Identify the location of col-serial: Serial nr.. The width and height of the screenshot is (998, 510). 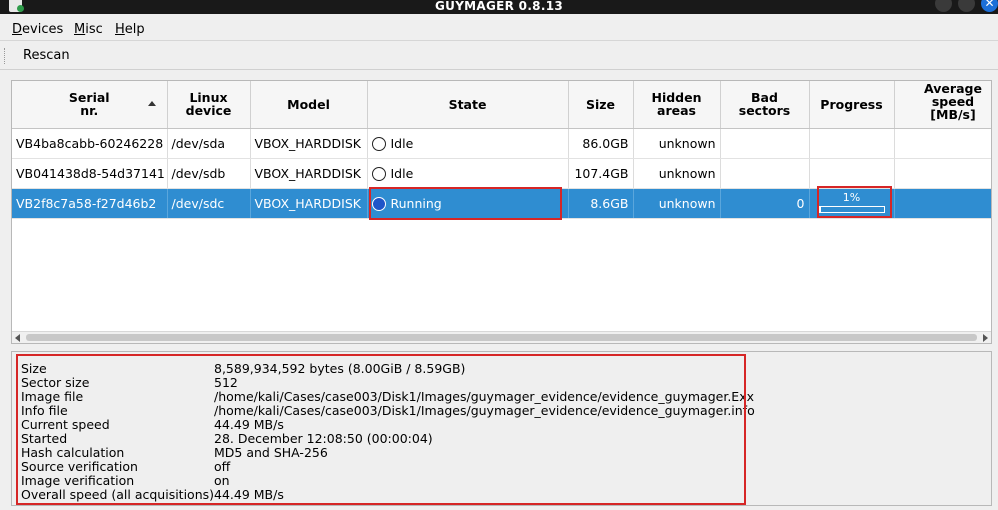
(90, 105).